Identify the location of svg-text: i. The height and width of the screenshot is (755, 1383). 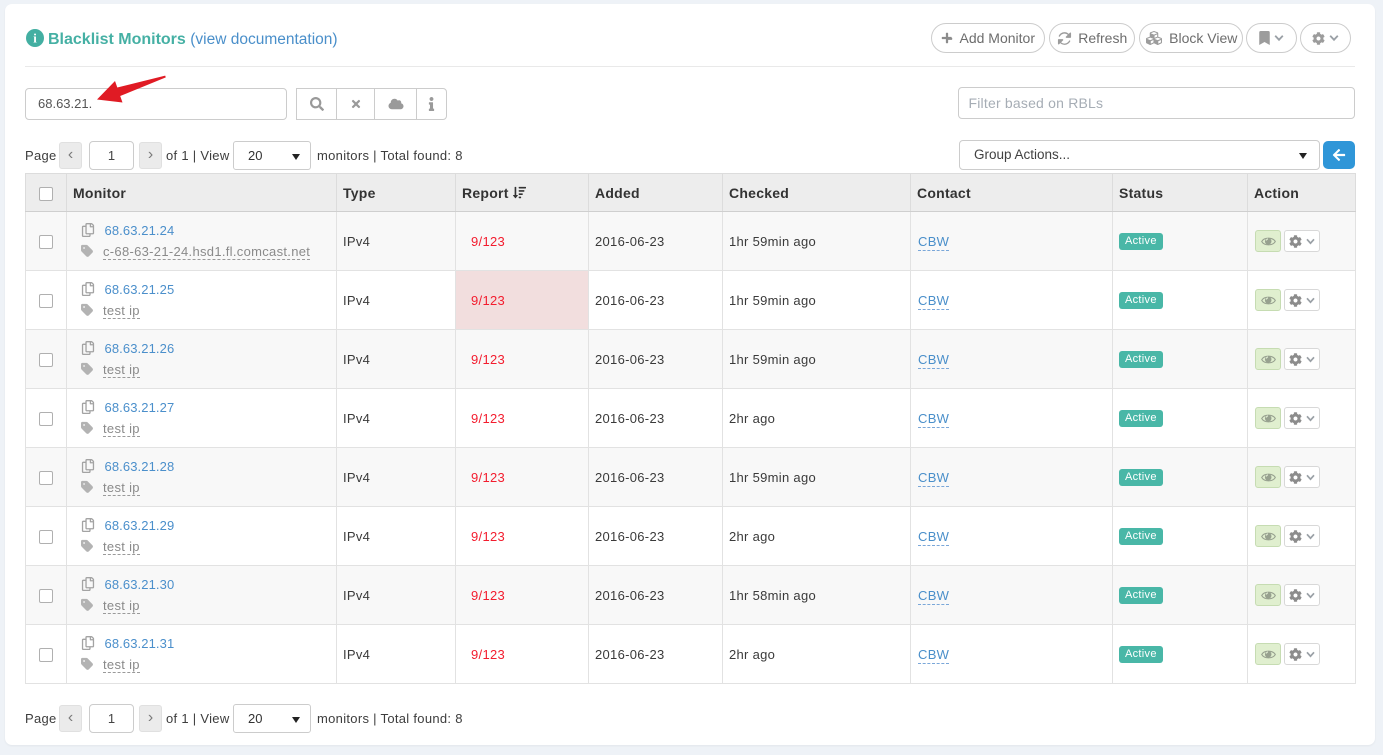
(35, 38).